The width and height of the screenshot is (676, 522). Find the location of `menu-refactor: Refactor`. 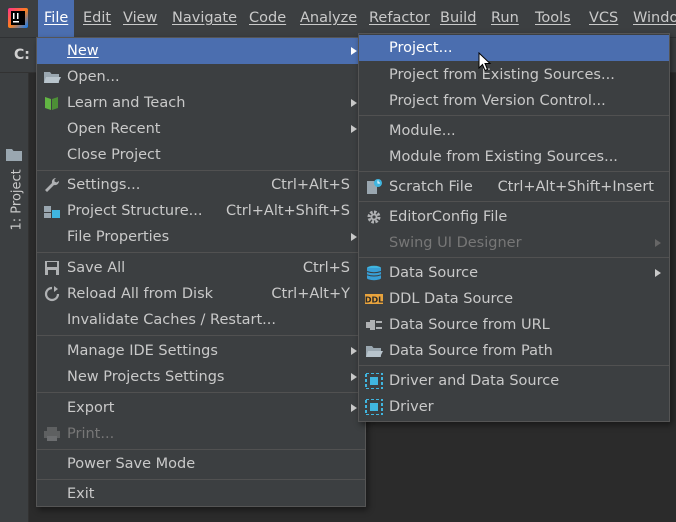

menu-refactor: Refactor is located at coordinates (399, 18).